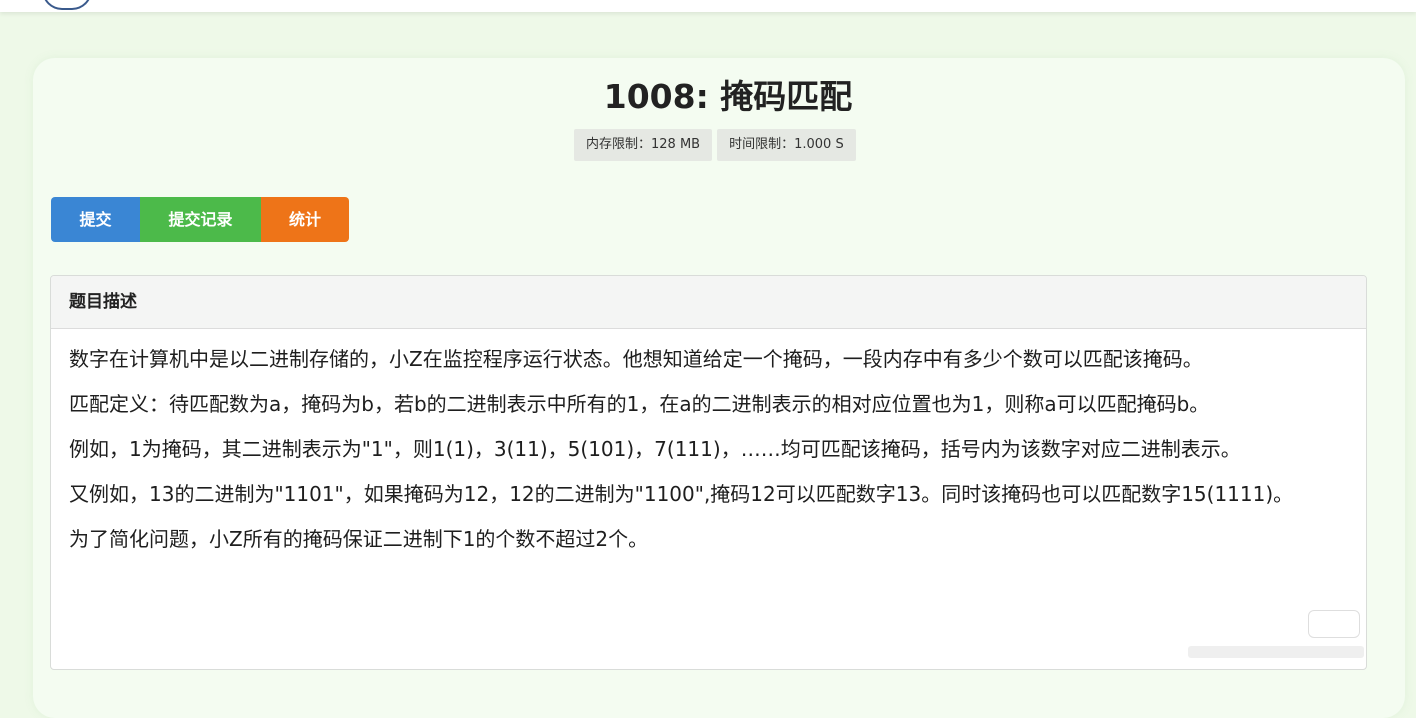 This screenshot has width=1416, height=718. I want to click on top-navbar, so click(708, 6).